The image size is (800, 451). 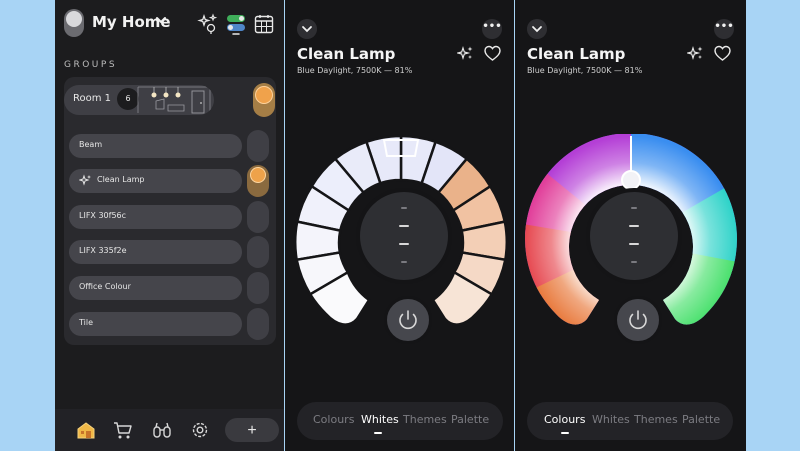 What do you see at coordinates (162, 430) in the screenshot?
I see `discover-icon` at bounding box center [162, 430].